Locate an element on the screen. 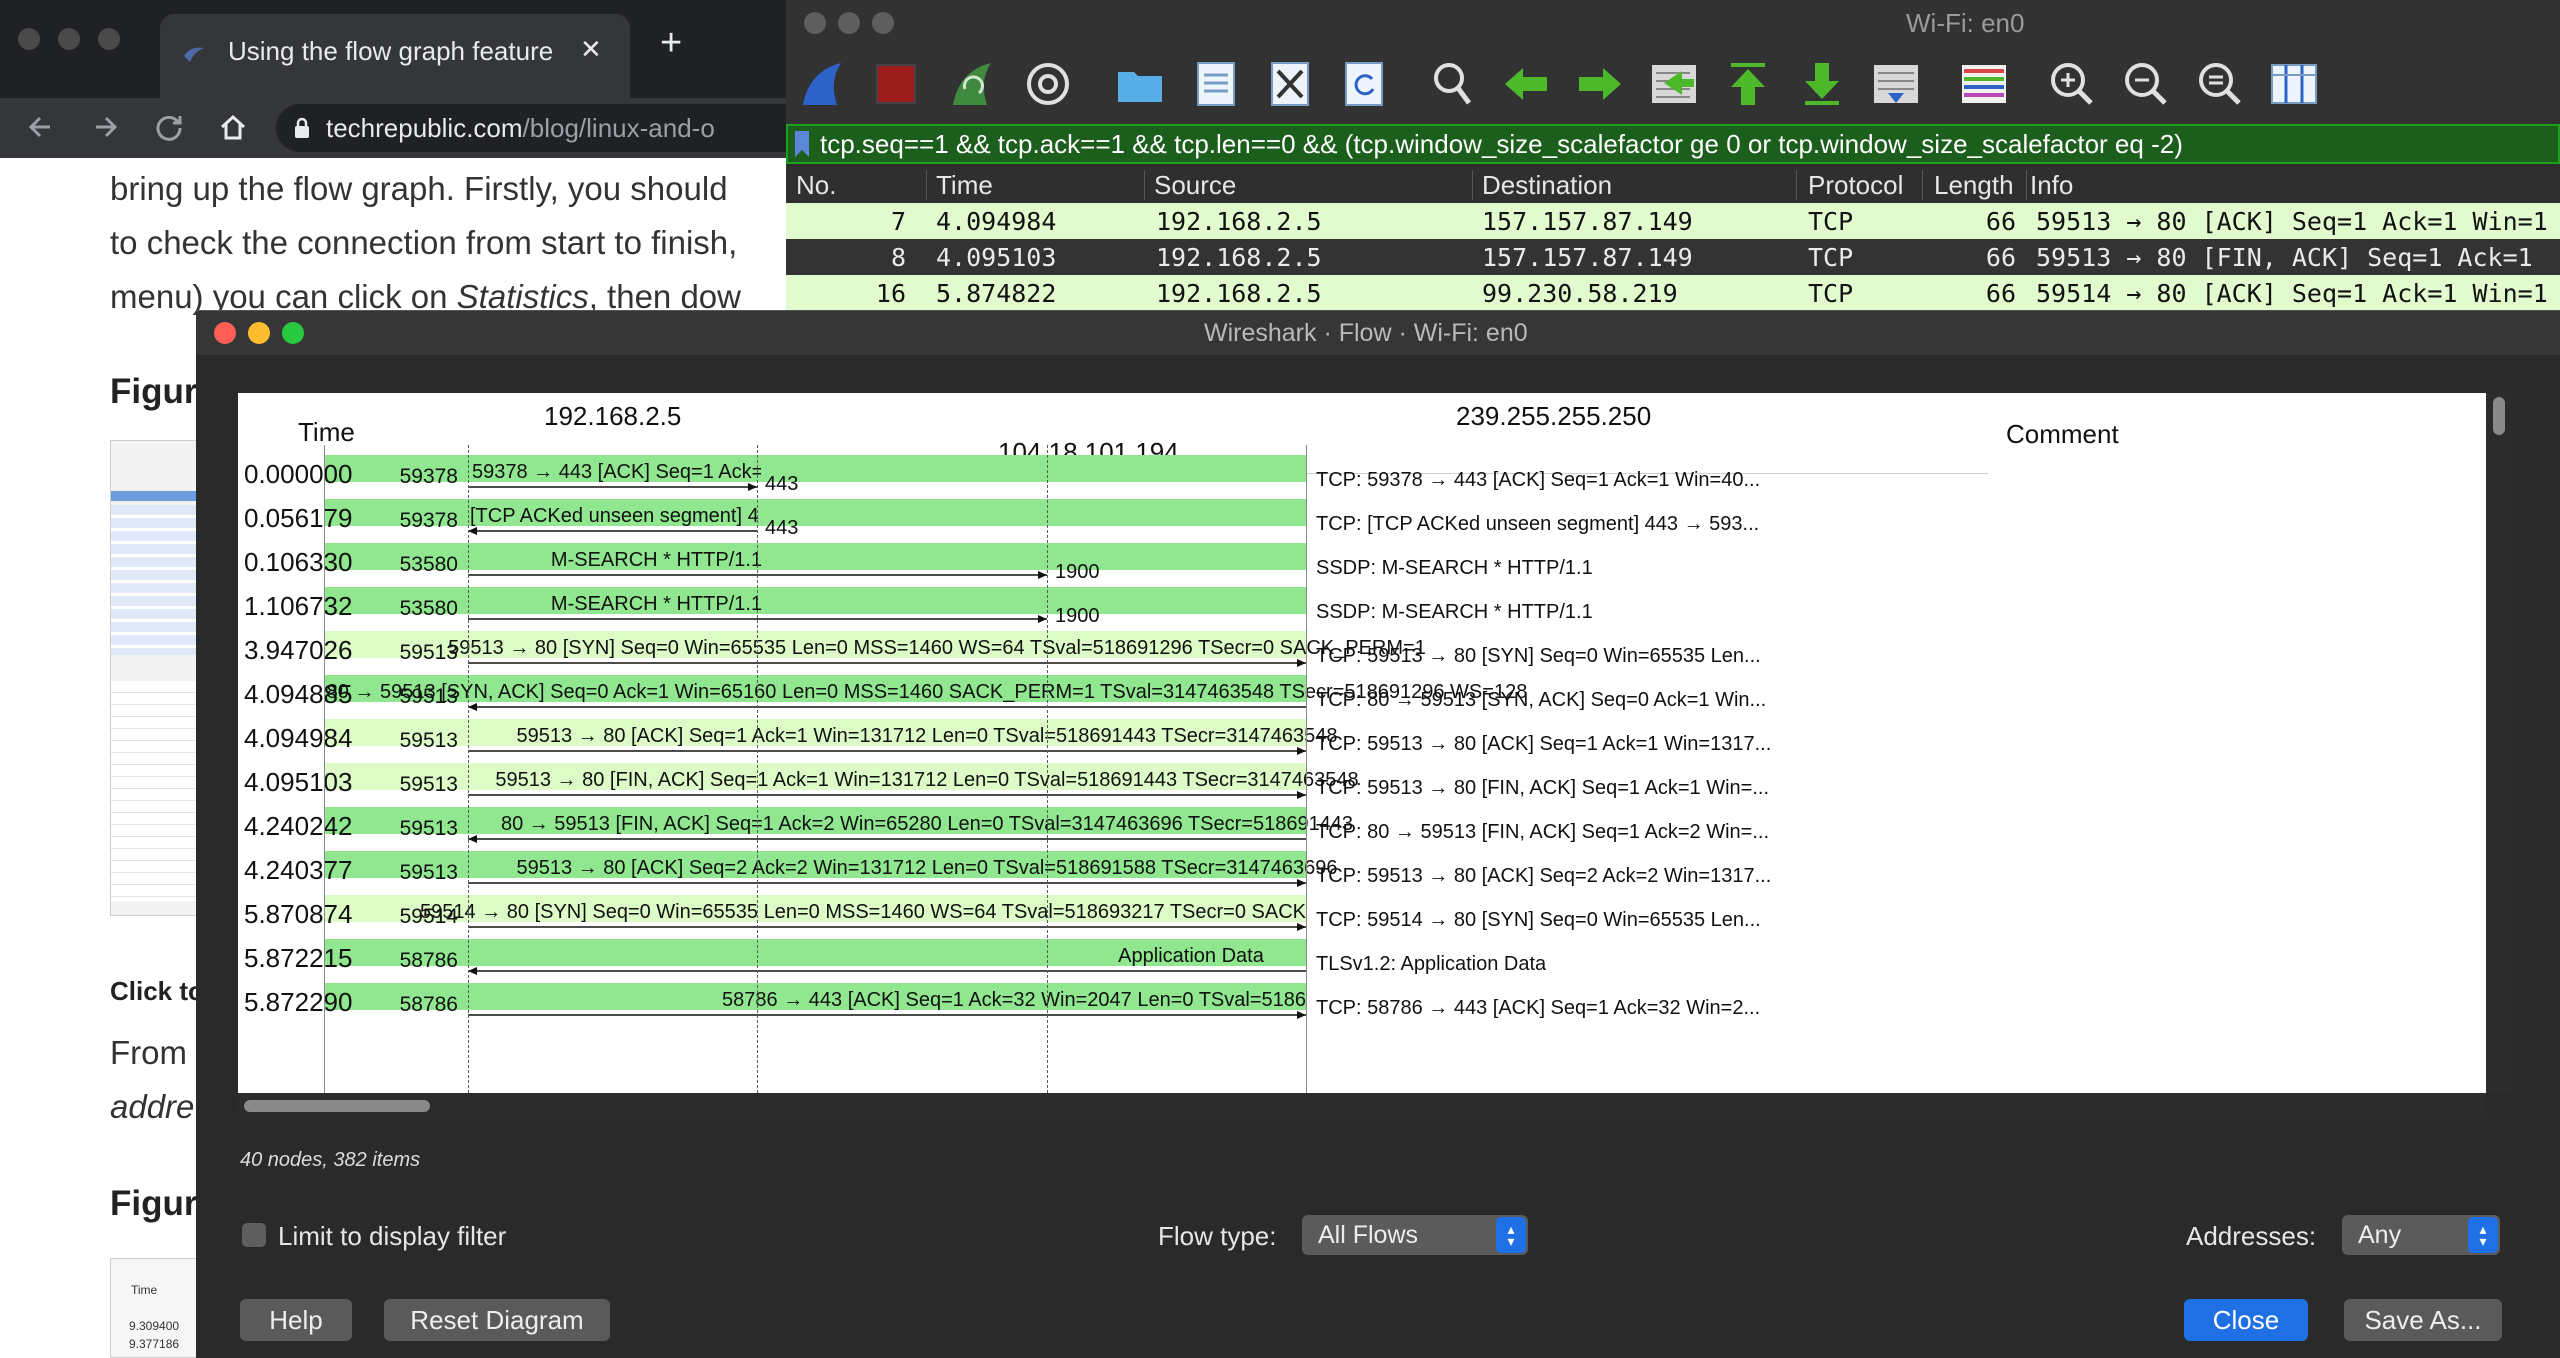 Image resolution: width=2560 pixels, height=1358 pixels. cell-time: 4.095103 is located at coordinates (996, 257).